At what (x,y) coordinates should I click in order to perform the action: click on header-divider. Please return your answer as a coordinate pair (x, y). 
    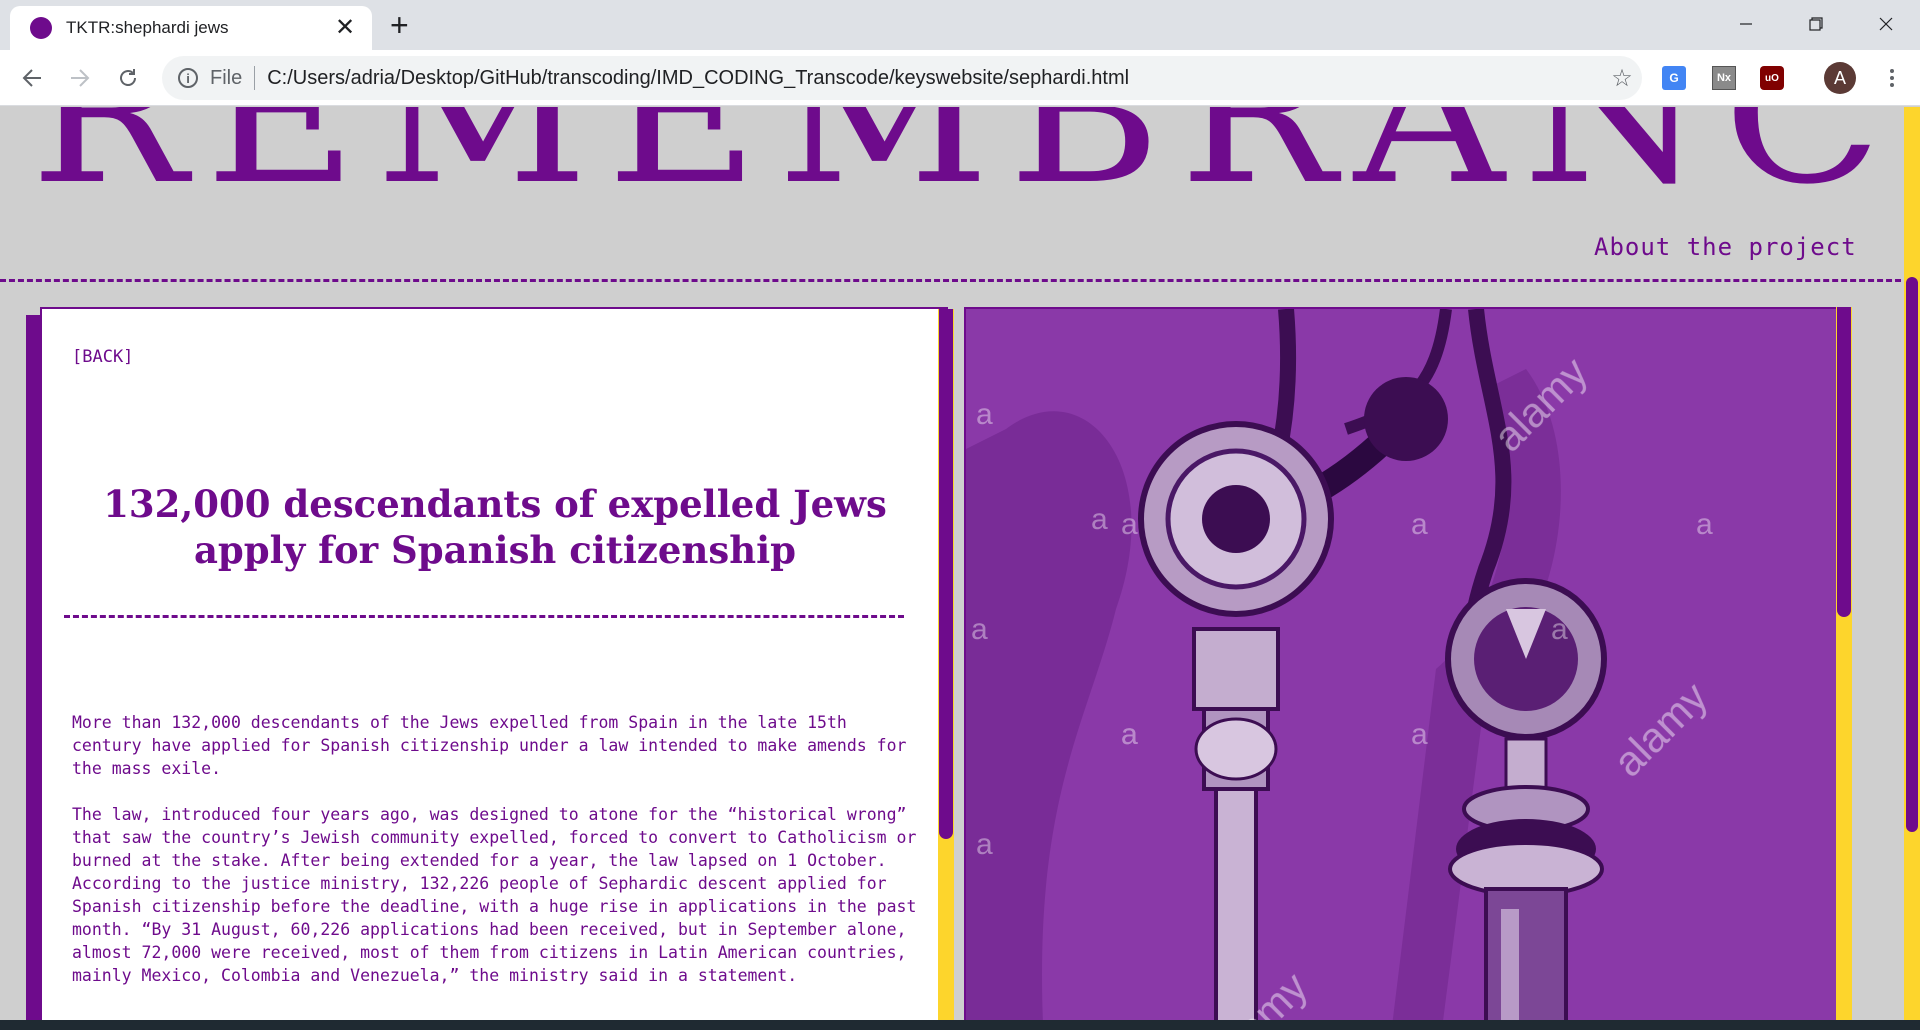
    Looking at the image, I should click on (955, 280).